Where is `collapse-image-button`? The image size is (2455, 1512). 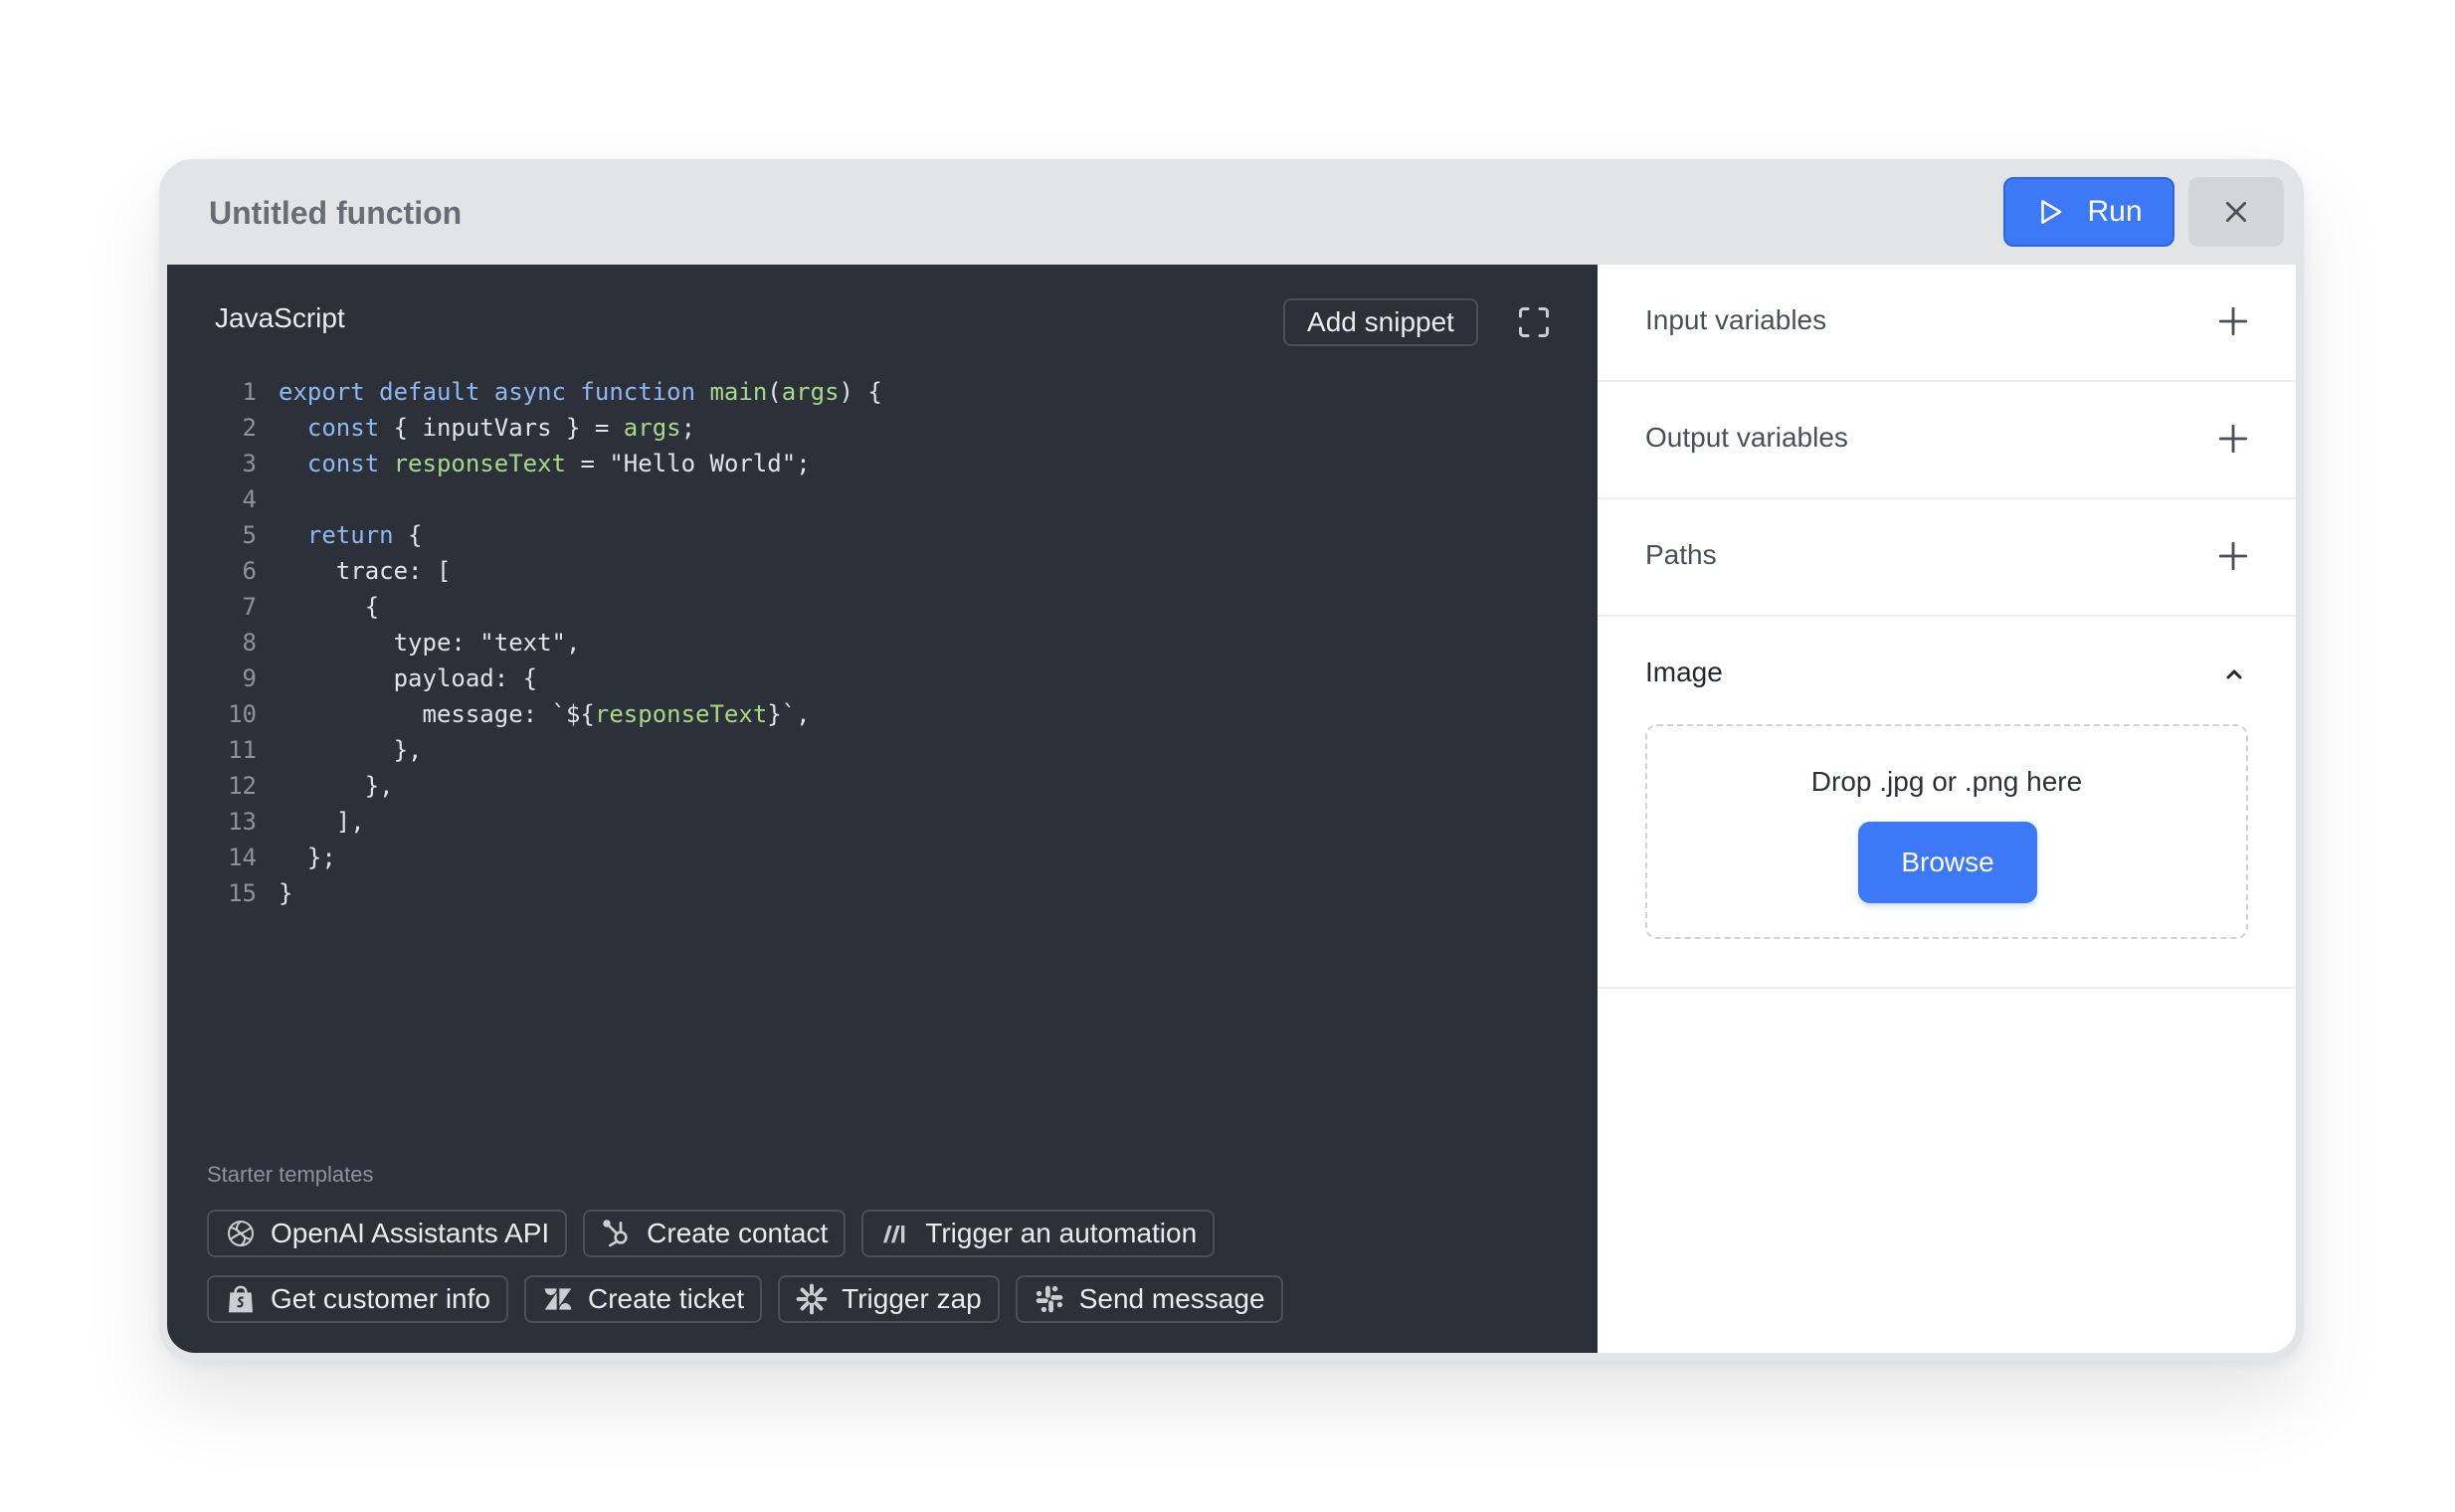 collapse-image-button is located at coordinates (2234, 674).